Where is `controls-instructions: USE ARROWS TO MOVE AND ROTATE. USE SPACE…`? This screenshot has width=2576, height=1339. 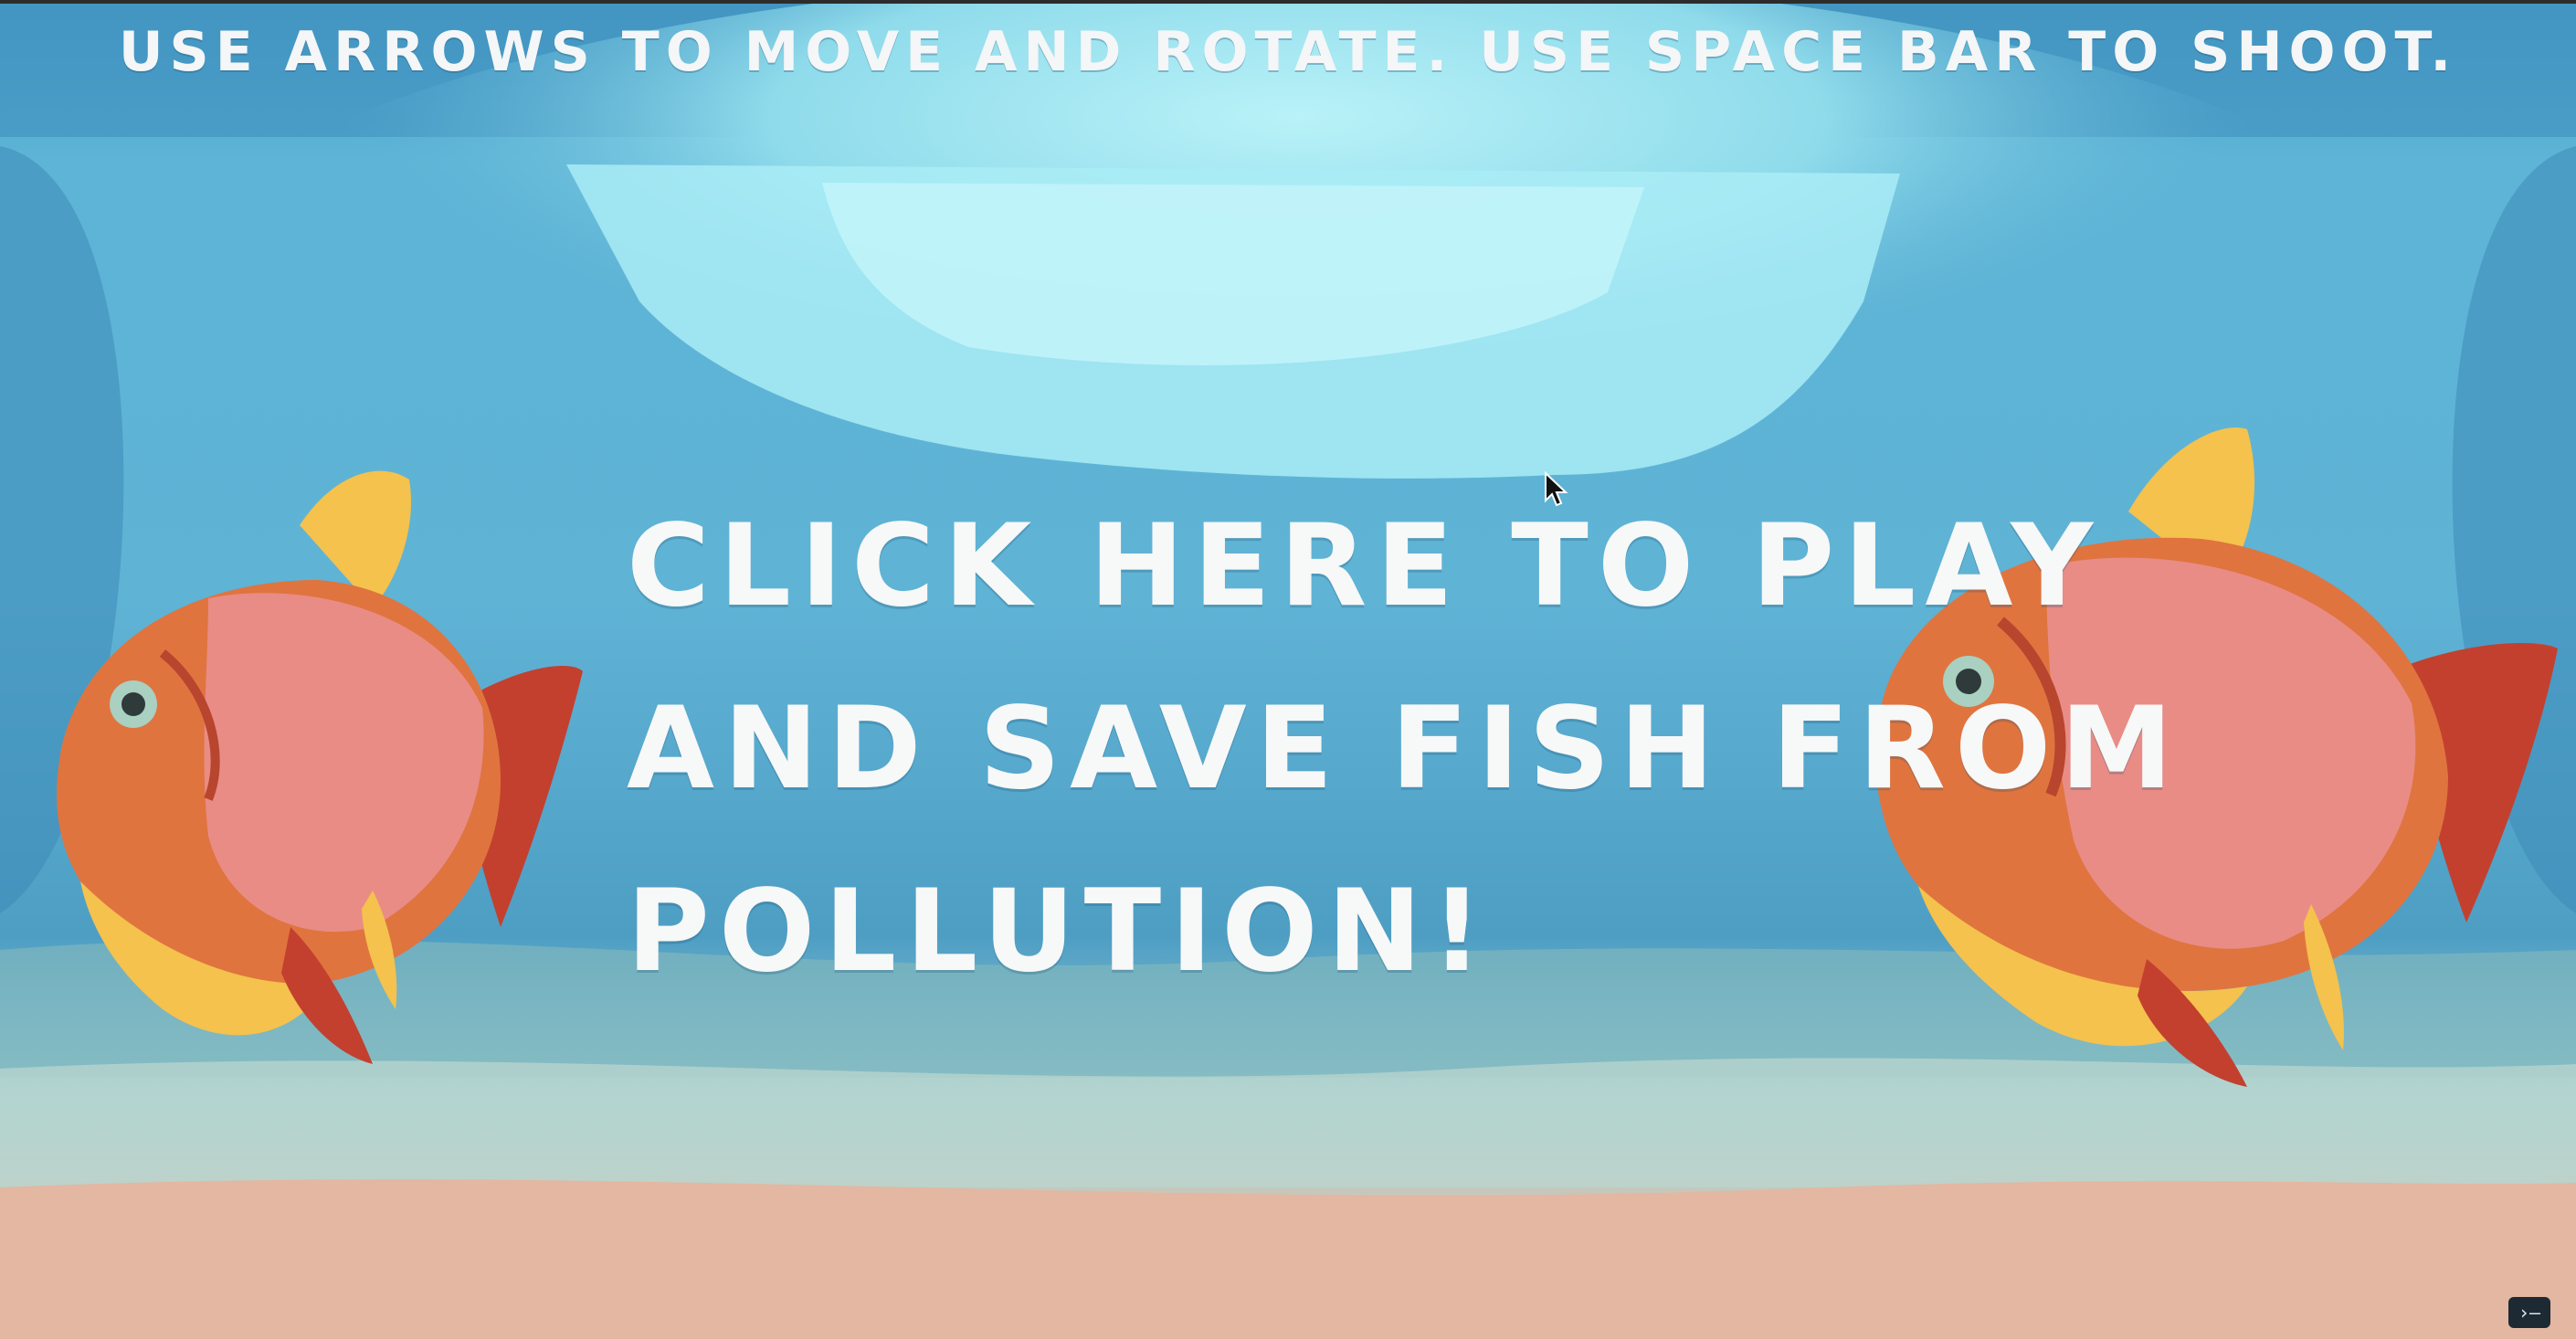 controls-instructions: USE ARROWS TO MOVE AND ROTATE. USE SPACE… is located at coordinates (1288, 52).